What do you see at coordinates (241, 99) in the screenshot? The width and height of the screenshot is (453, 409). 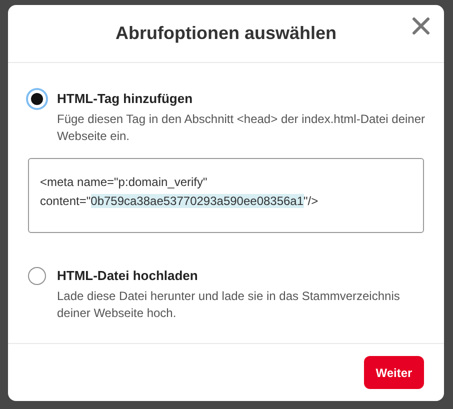 I see `option-label: HTML-Tag hinzufügen` at bounding box center [241, 99].